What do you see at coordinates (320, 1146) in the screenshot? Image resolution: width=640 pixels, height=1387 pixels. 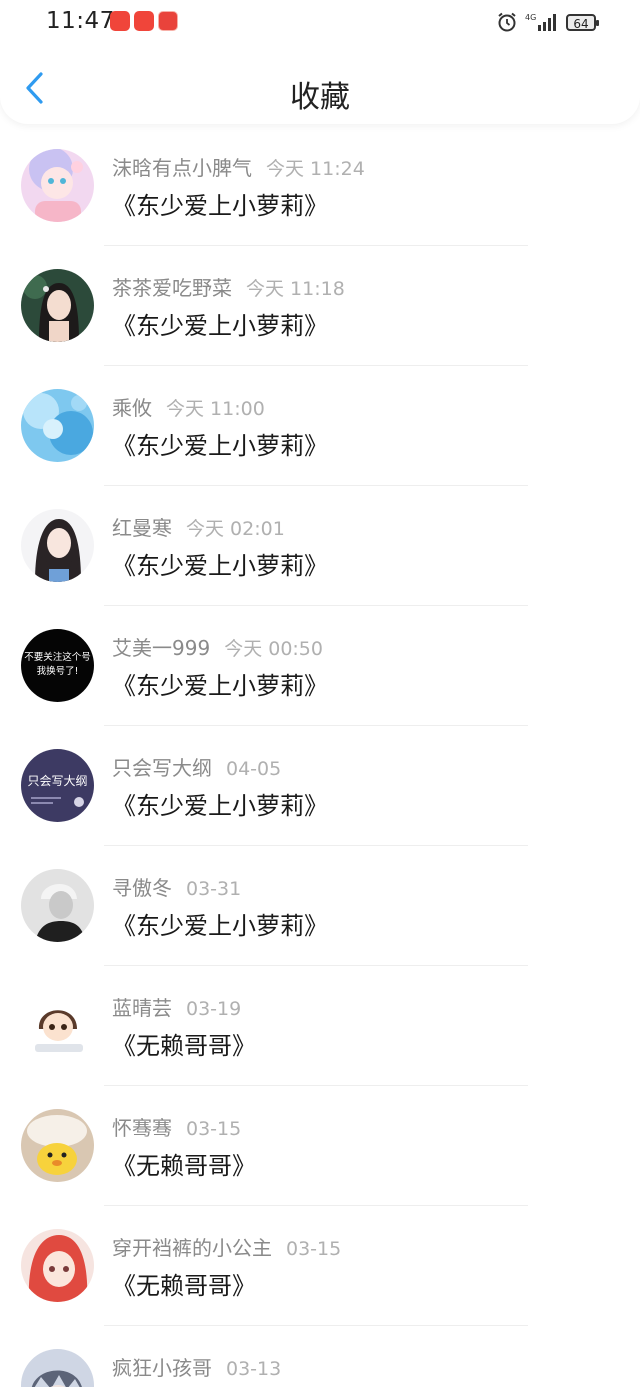 I see `list-item: 怀骞骞 03-15 《无赖哥哥》` at bounding box center [320, 1146].